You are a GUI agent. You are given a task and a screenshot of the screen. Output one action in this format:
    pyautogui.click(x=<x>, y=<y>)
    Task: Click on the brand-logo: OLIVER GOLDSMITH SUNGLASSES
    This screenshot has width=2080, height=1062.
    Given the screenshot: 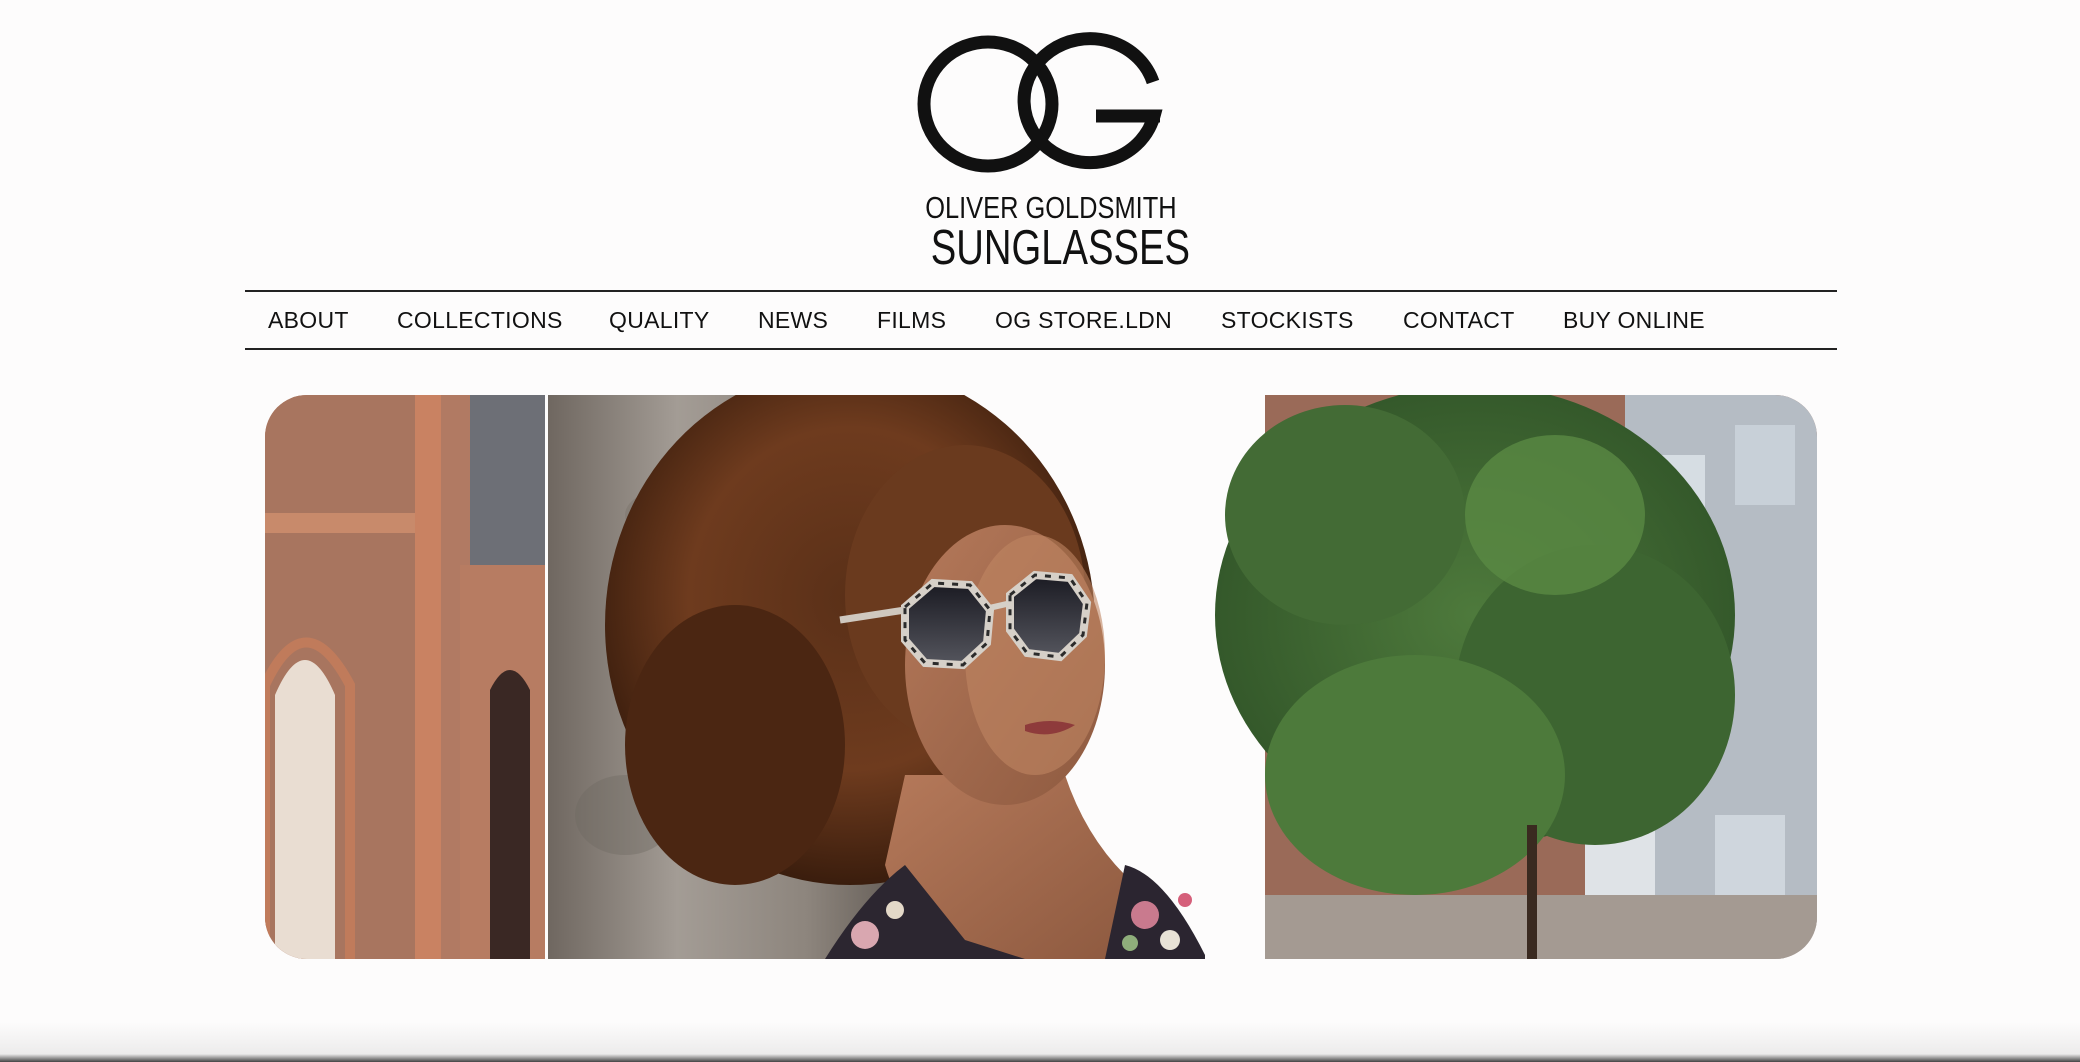 What is the action you would take?
    pyautogui.click(x=1045, y=147)
    